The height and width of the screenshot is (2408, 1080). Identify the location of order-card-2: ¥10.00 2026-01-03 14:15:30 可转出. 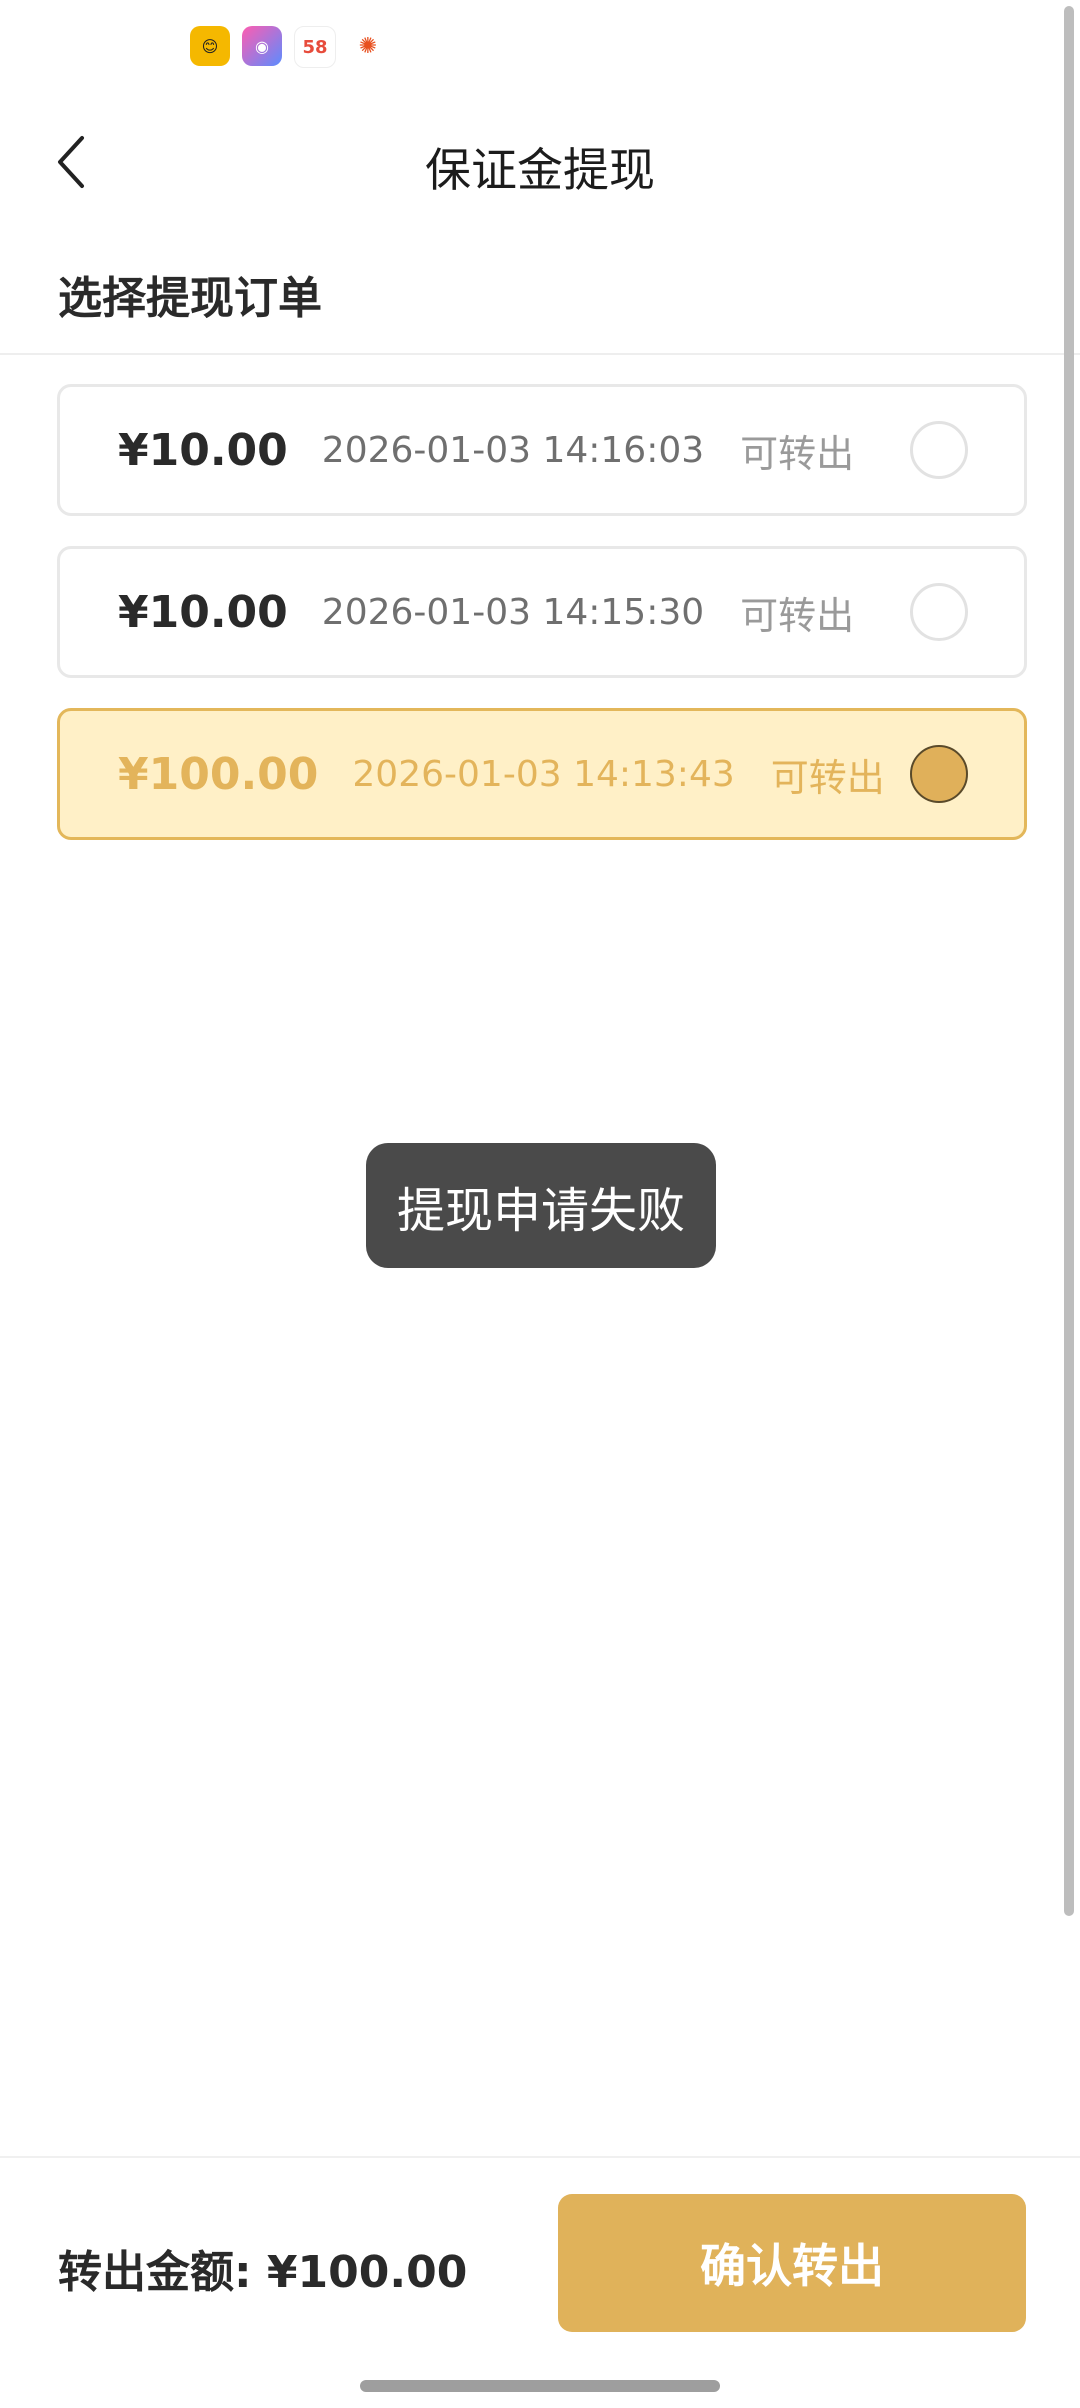
(542, 612).